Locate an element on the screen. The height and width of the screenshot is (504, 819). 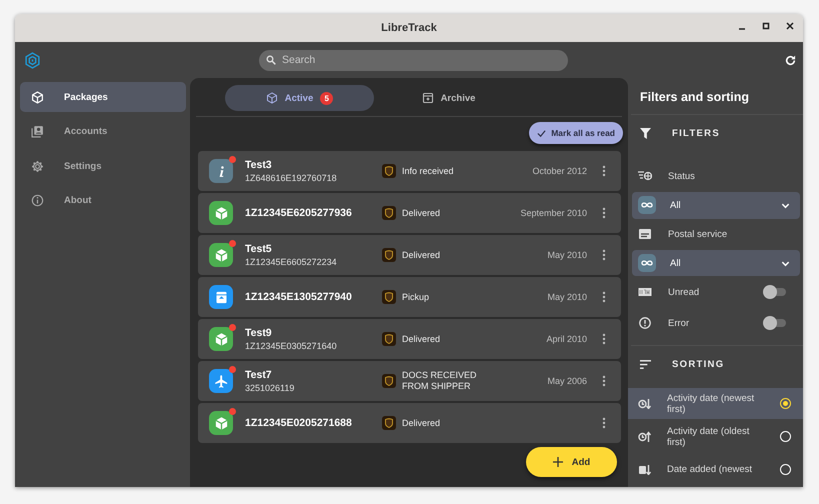
sidebar-item: Packages is located at coordinates (103, 97).